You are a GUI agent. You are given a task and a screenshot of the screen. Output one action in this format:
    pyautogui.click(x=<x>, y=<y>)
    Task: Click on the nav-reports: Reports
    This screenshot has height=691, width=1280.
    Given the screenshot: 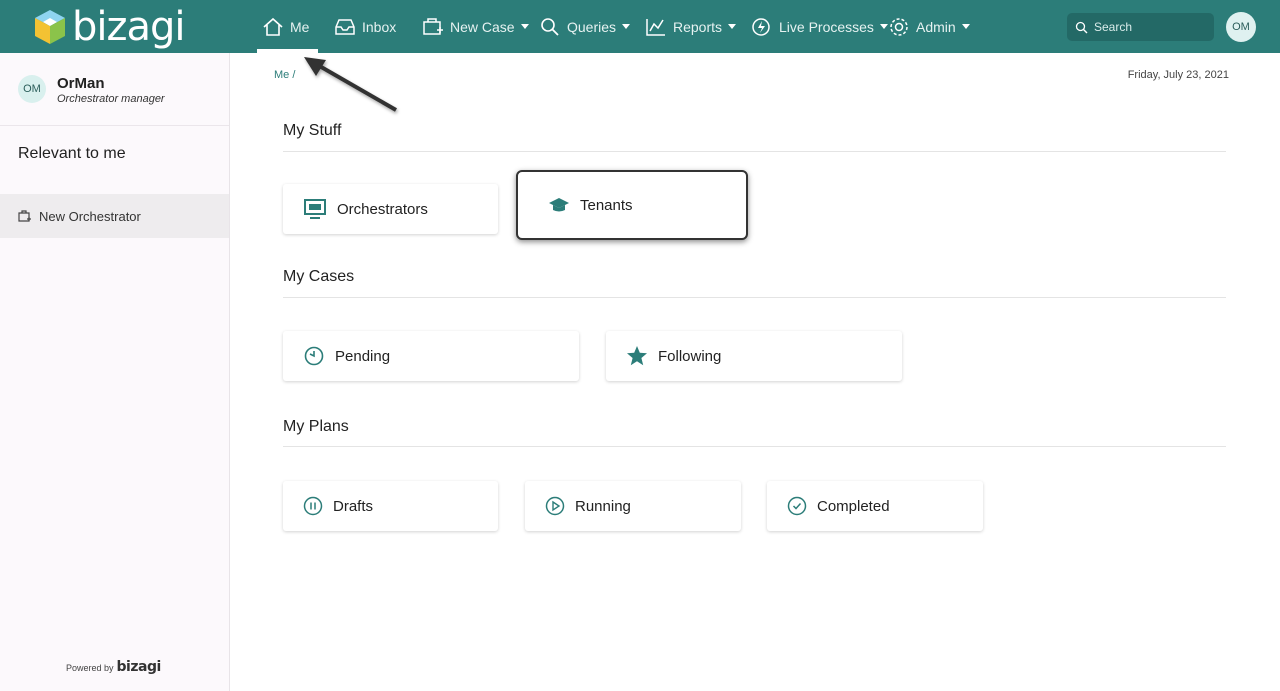 What is the action you would take?
    pyautogui.click(x=691, y=26)
    